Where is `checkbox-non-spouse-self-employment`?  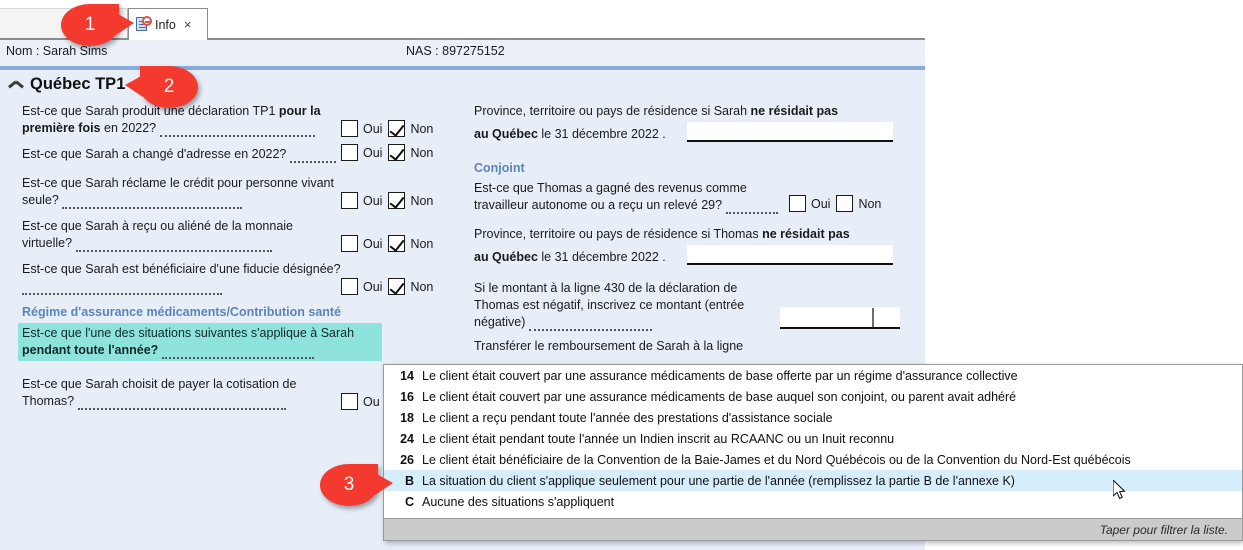 checkbox-non-spouse-self-employment is located at coordinates (845, 203).